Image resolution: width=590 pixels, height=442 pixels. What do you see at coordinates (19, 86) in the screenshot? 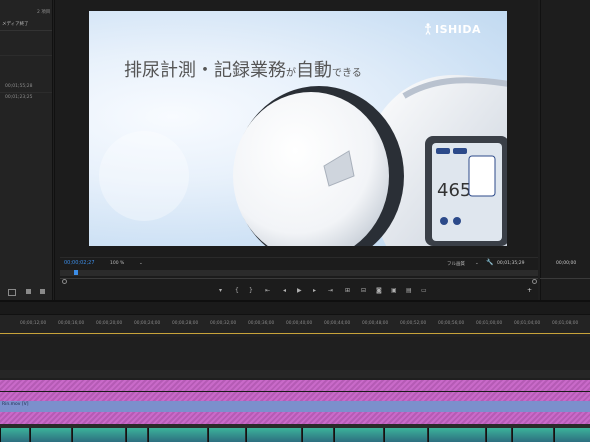
I see `clip-duration: 00;01;55;28` at bounding box center [19, 86].